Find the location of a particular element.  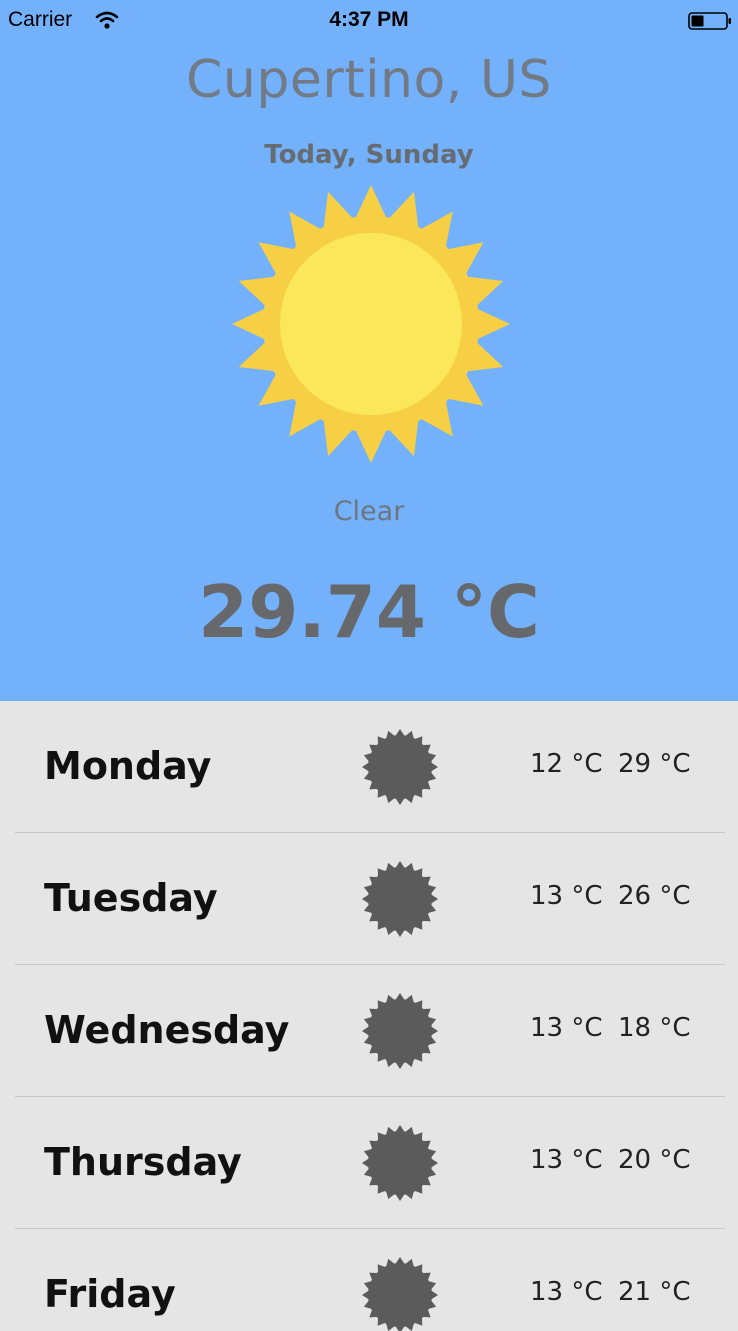

city-name: Cupertino, US is located at coordinates (369, 80).